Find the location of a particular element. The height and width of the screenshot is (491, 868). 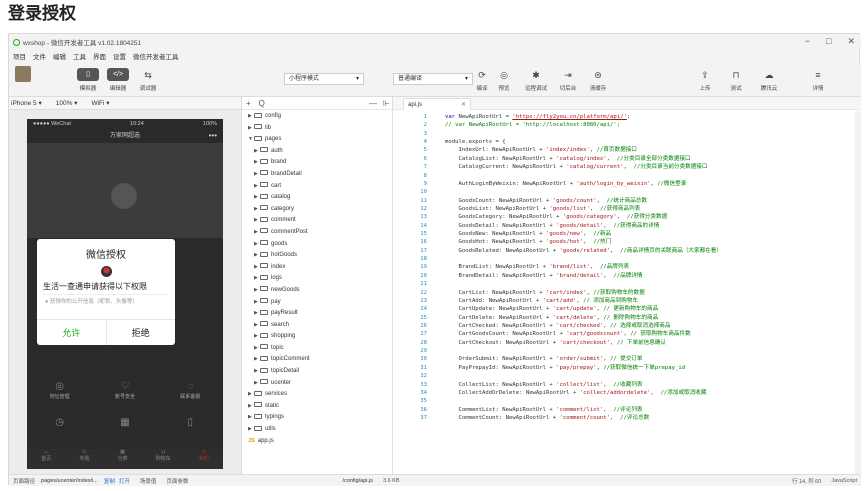

open-path-button: 打开 is located at coordinates (124, 481).